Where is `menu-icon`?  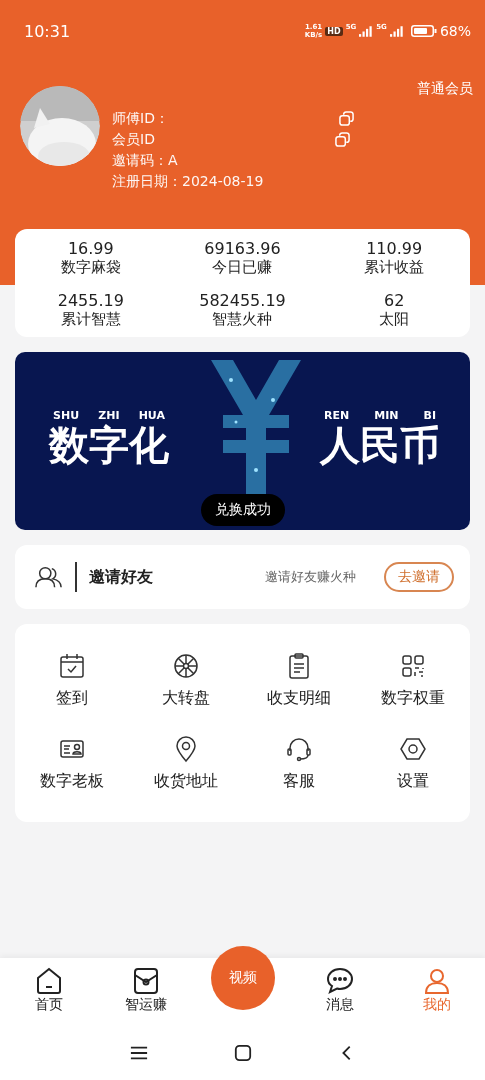
menu-icon is located at coordinates (138, 1053).